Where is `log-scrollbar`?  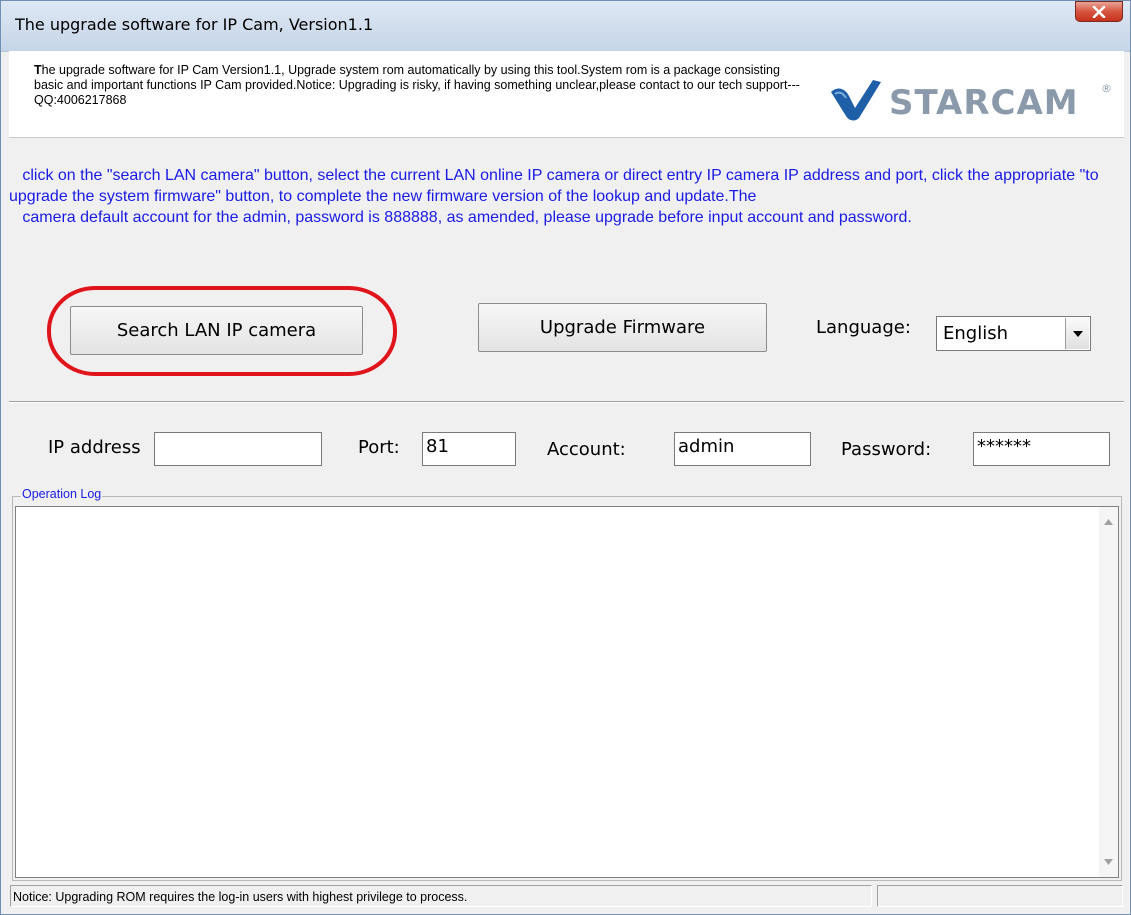
log-scrollbar is located at coordinates (1108, 692).